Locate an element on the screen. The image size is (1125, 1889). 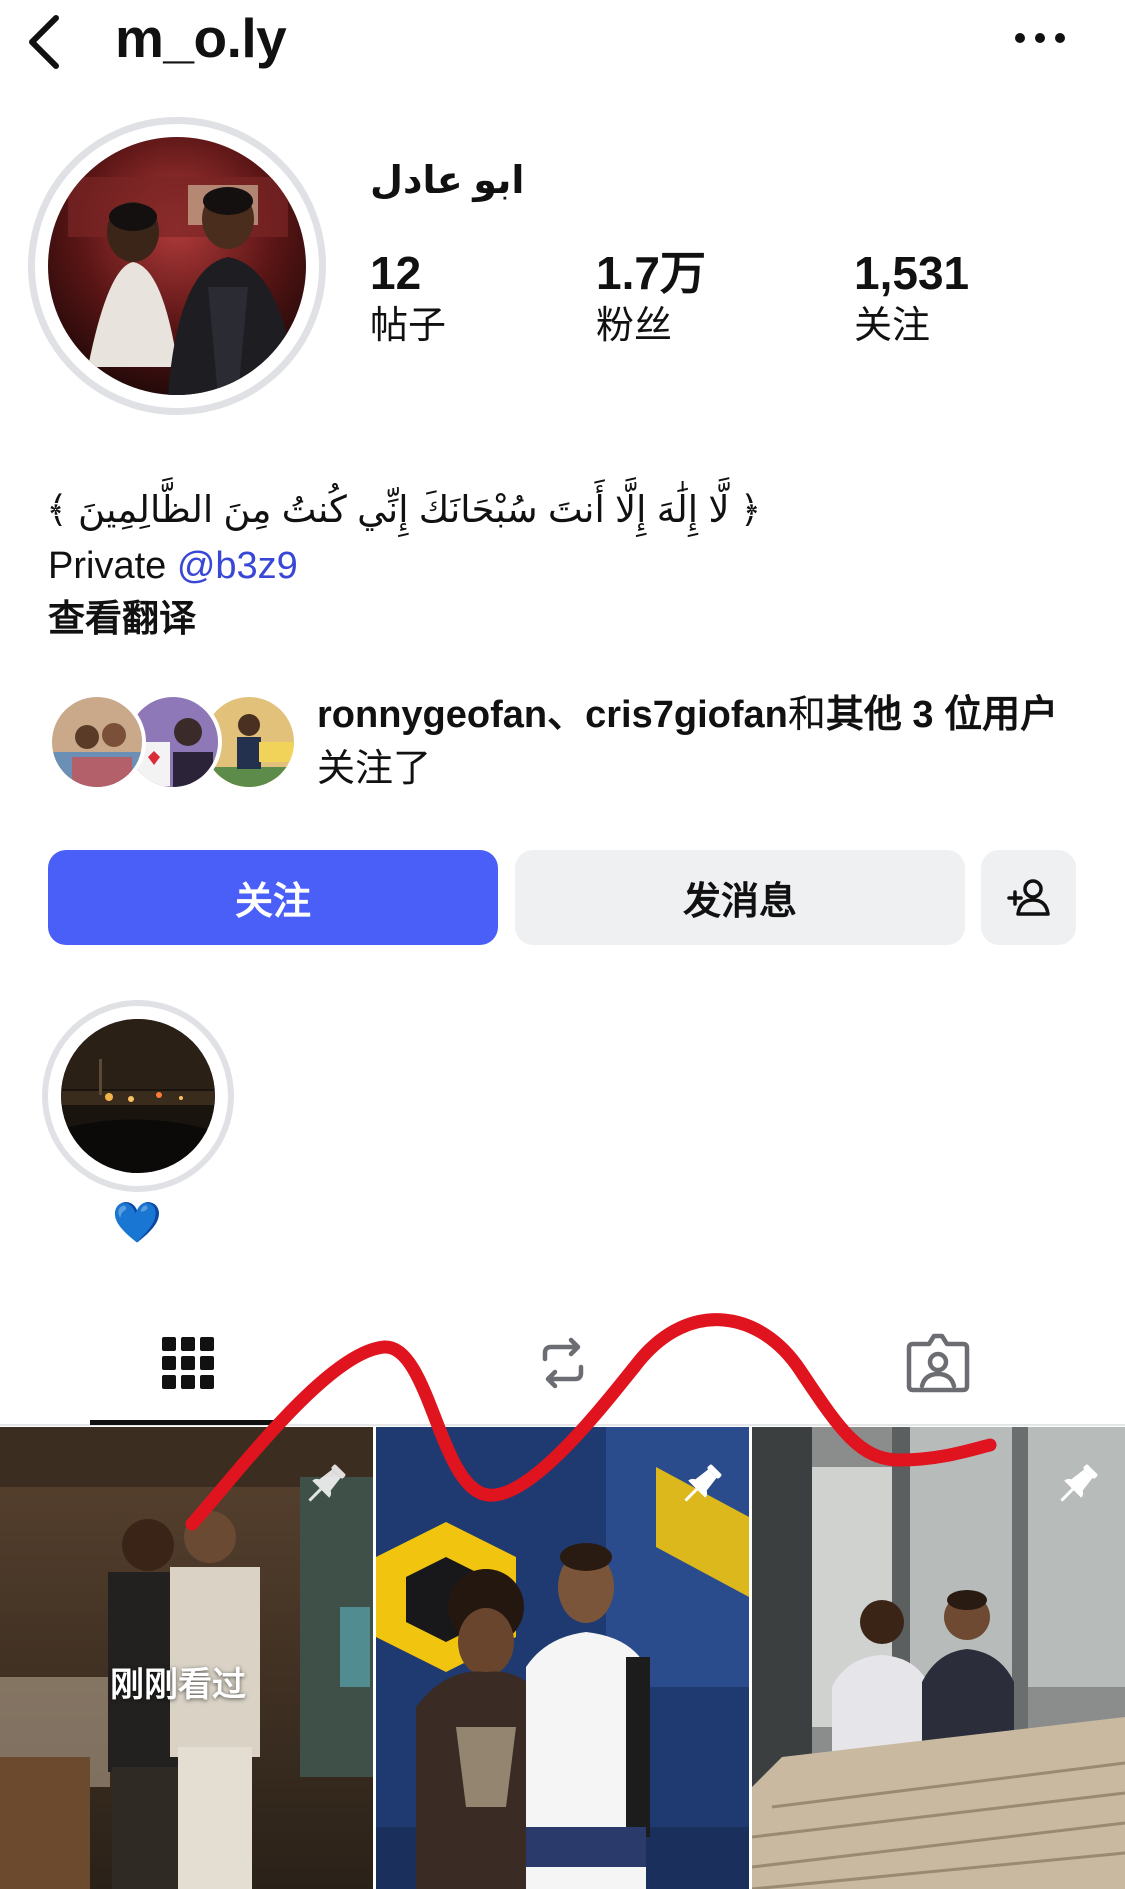
mutual-connector: 和 is located at coordinates (806, 715).